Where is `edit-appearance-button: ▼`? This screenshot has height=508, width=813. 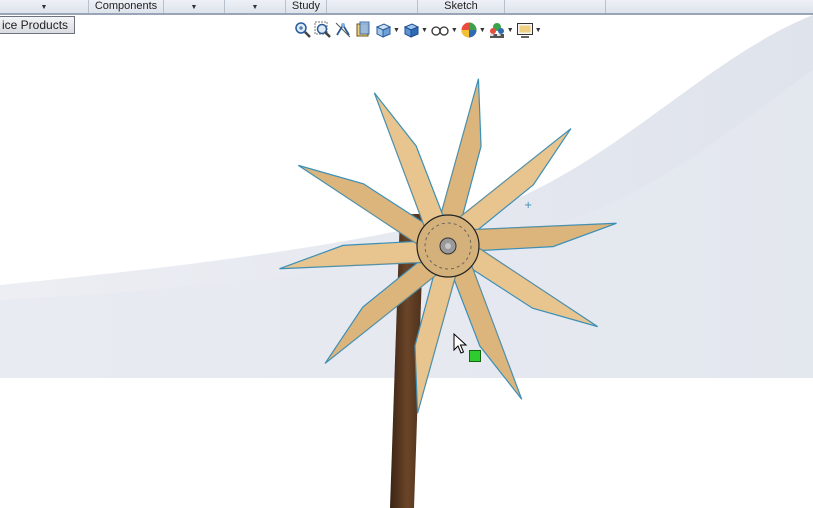 edit-appearance-button: ▼ is located at coordinates (473, 30).